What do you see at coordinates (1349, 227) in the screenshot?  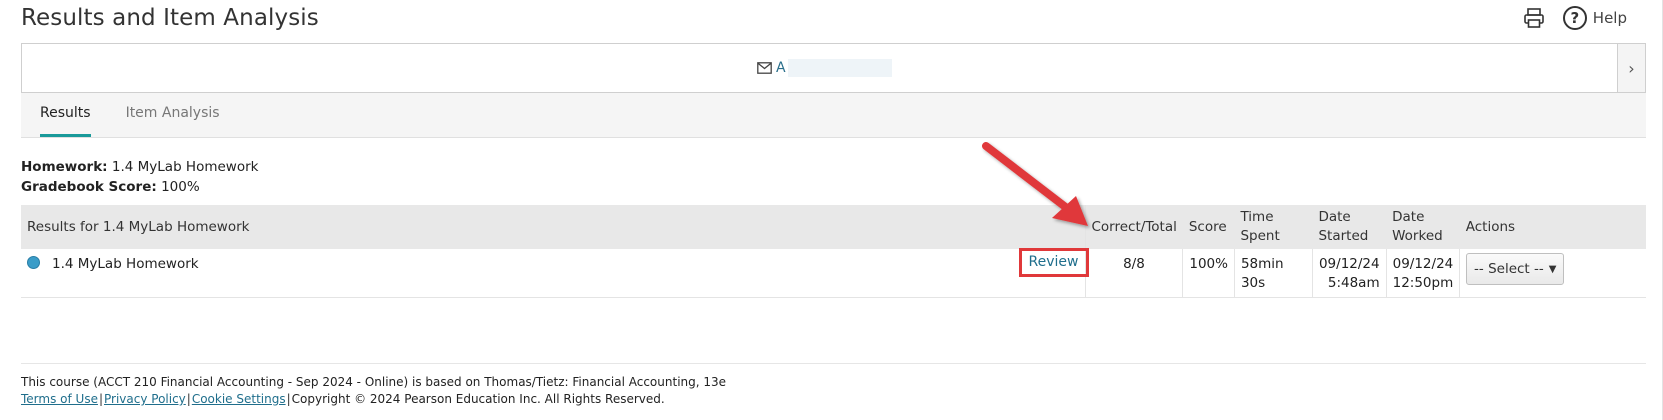 I see `header-date-started: Date Started` at bounding box center [1349, 227].